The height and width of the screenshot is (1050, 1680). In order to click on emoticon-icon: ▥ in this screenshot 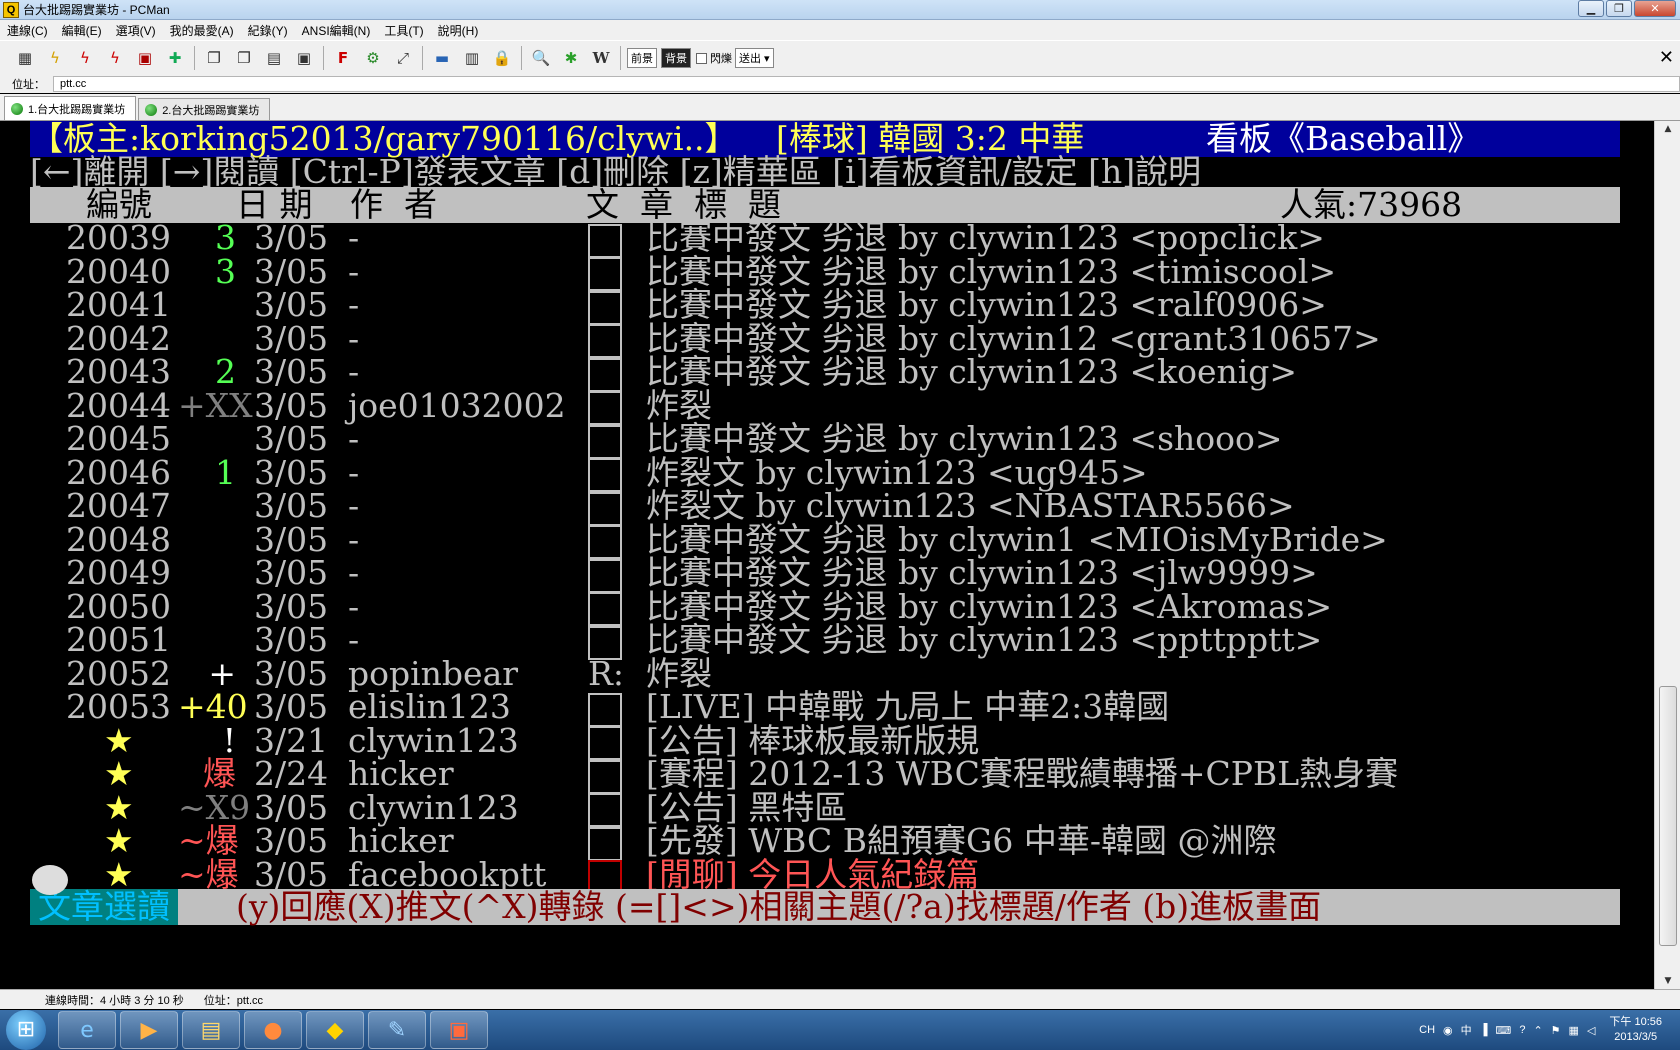, I will do `click(472, 58)`.